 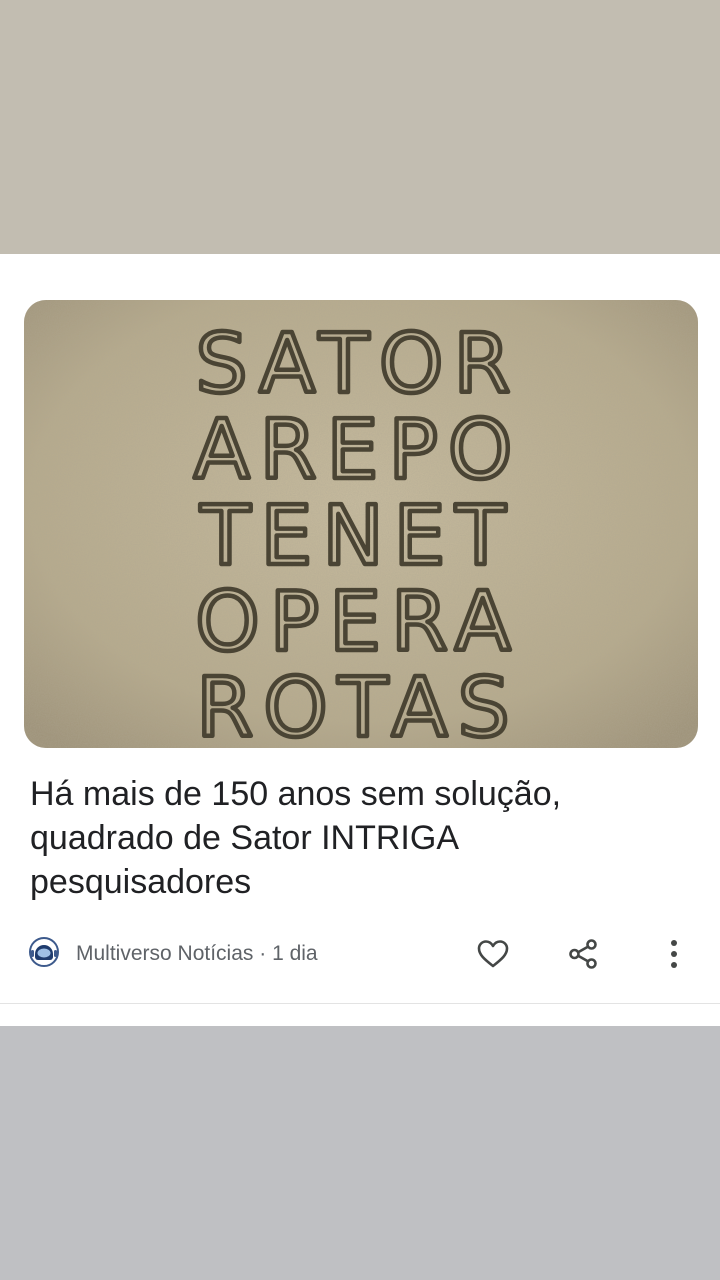 I want to click on more-vertical-icon, so click(x=674, y=954).